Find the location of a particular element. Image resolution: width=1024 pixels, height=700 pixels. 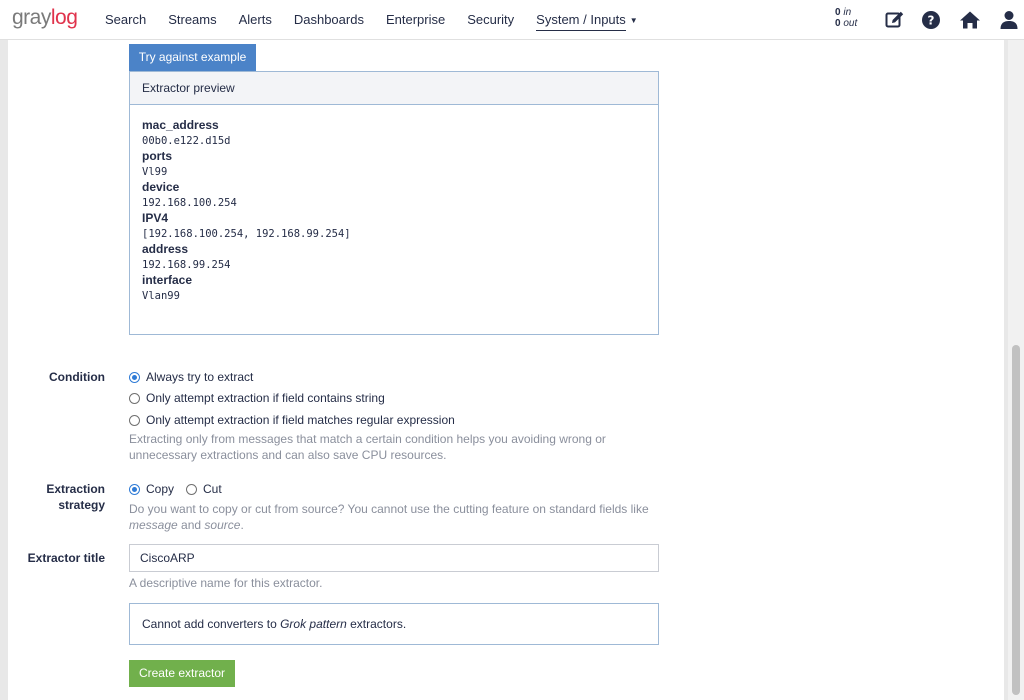

nav-dashboards: Dashboards is located at coordinates (329, 20).